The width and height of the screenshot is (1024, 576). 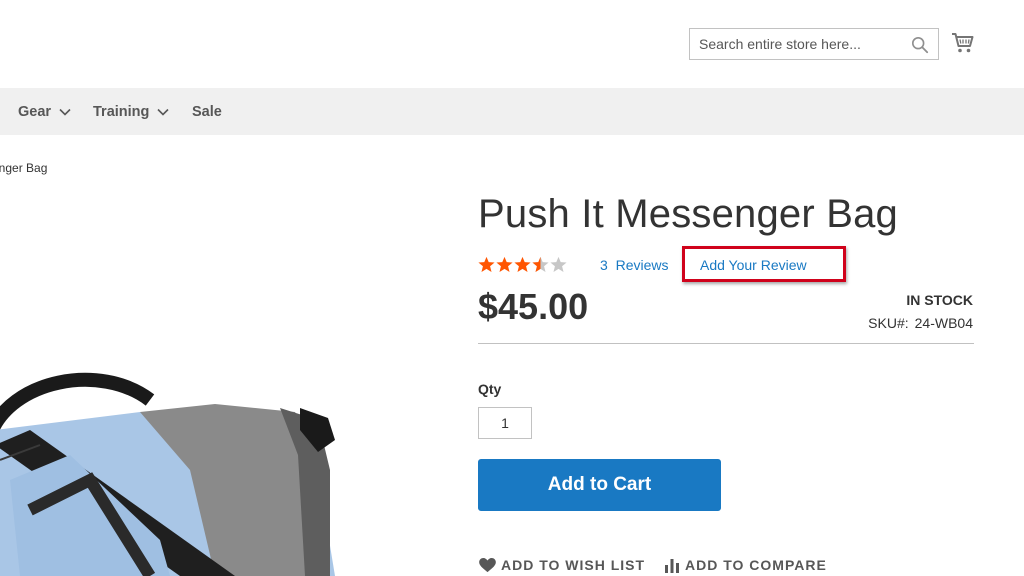 I want to click on reviews-count: 3, so click(x=604, y=265).